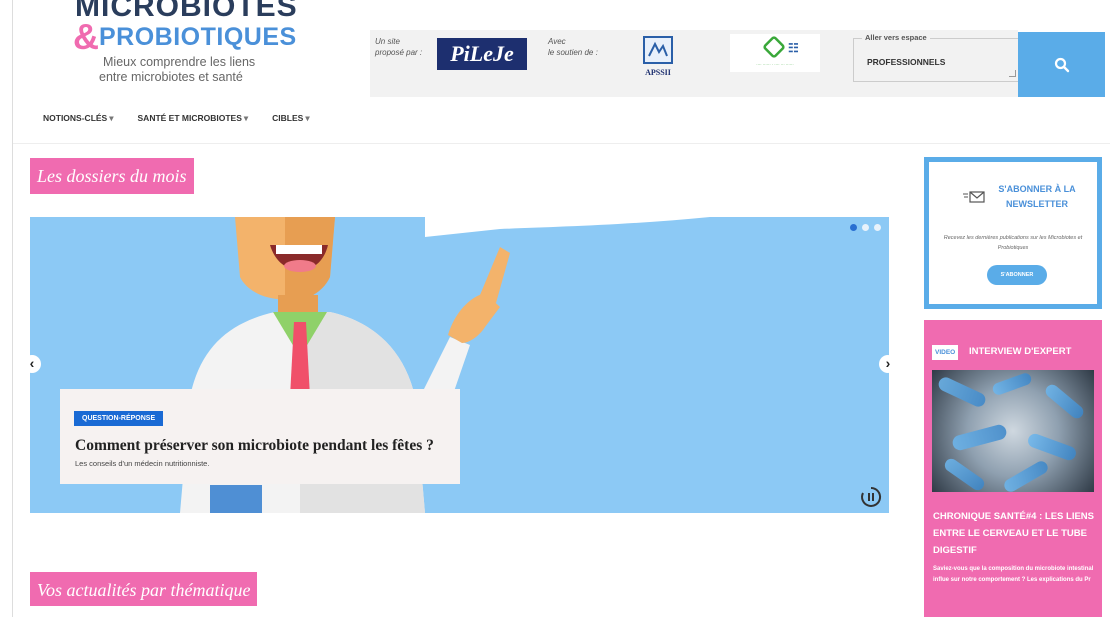 This screenshot has width=1110, height=617. Describe the element at coordinates (793, 48) in the screenshot. I see `bars-icon: ☷` at that location.